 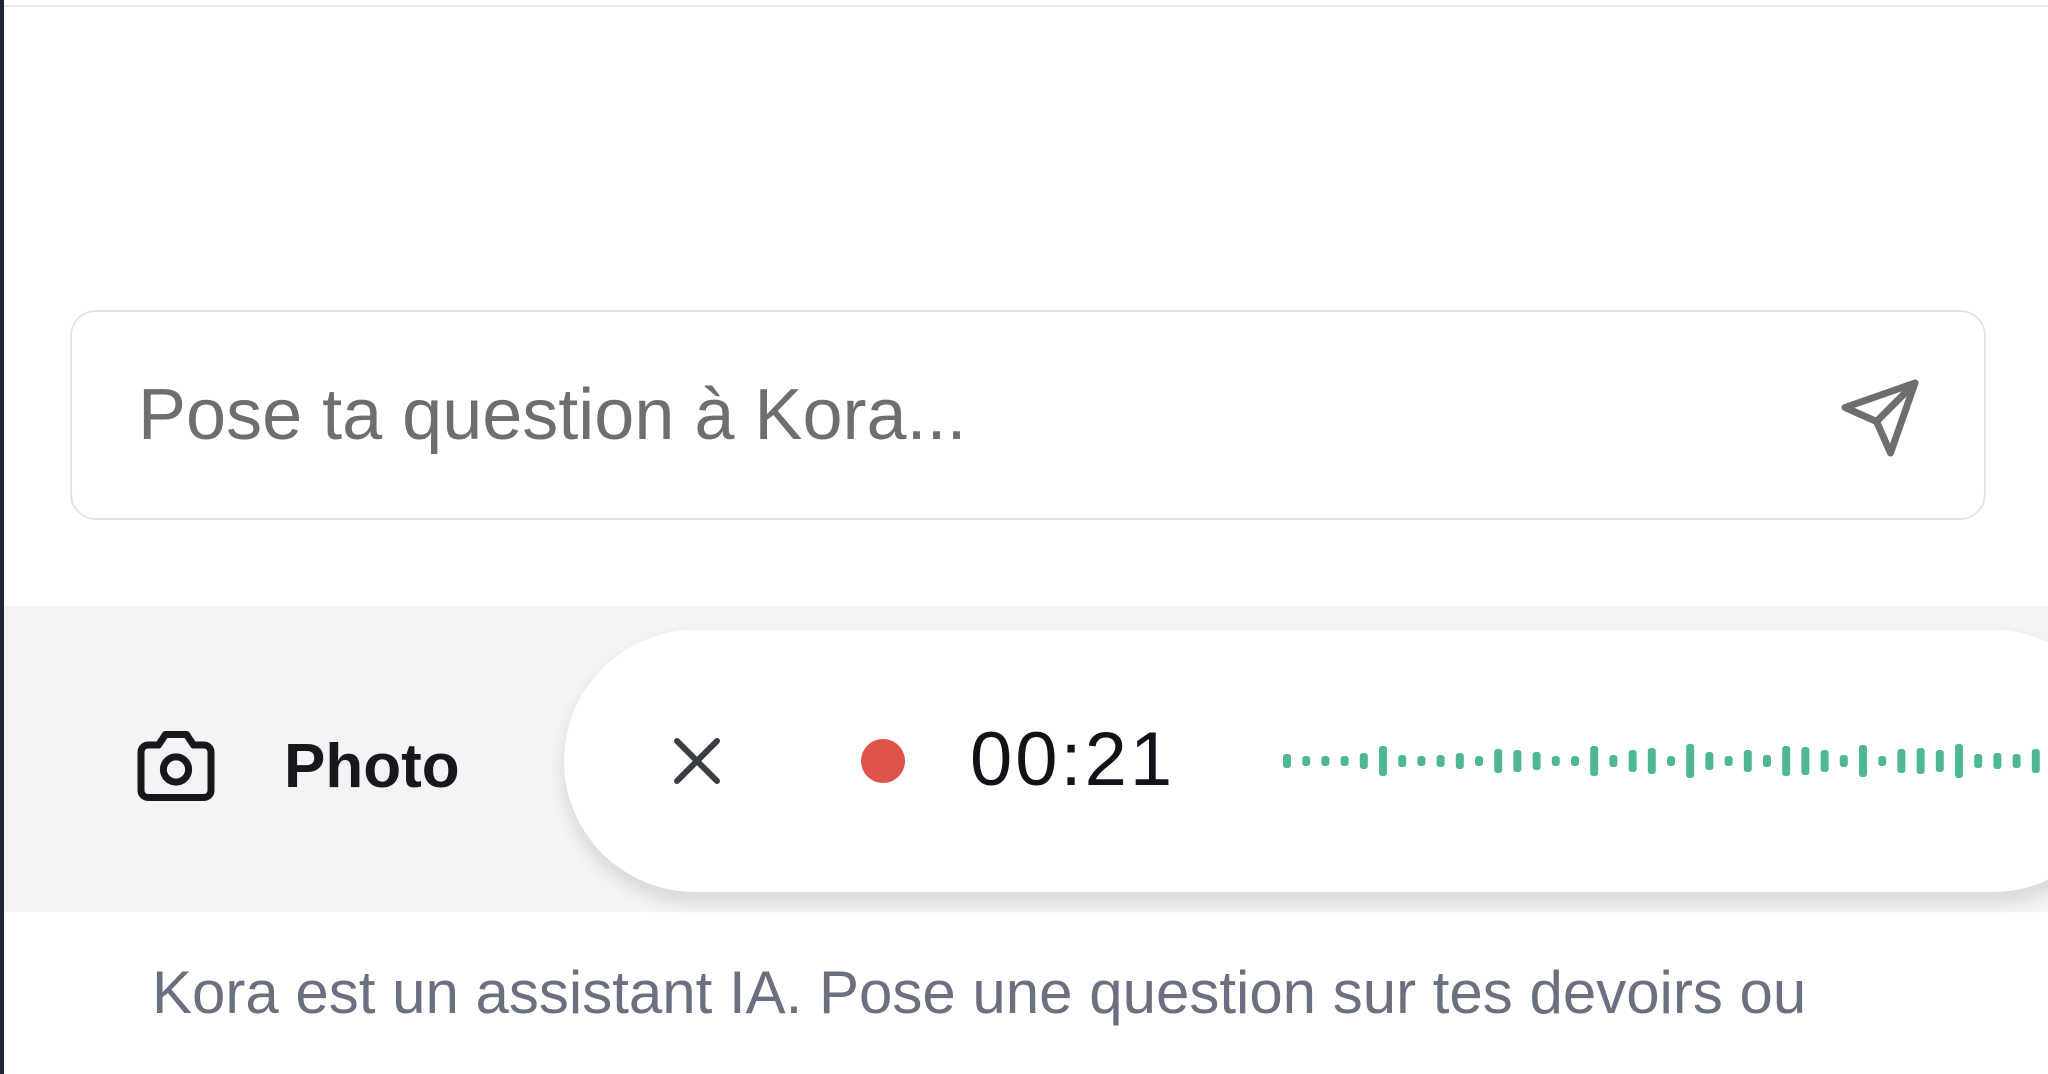 I want to click on question-input, so click(x=938, y=415).